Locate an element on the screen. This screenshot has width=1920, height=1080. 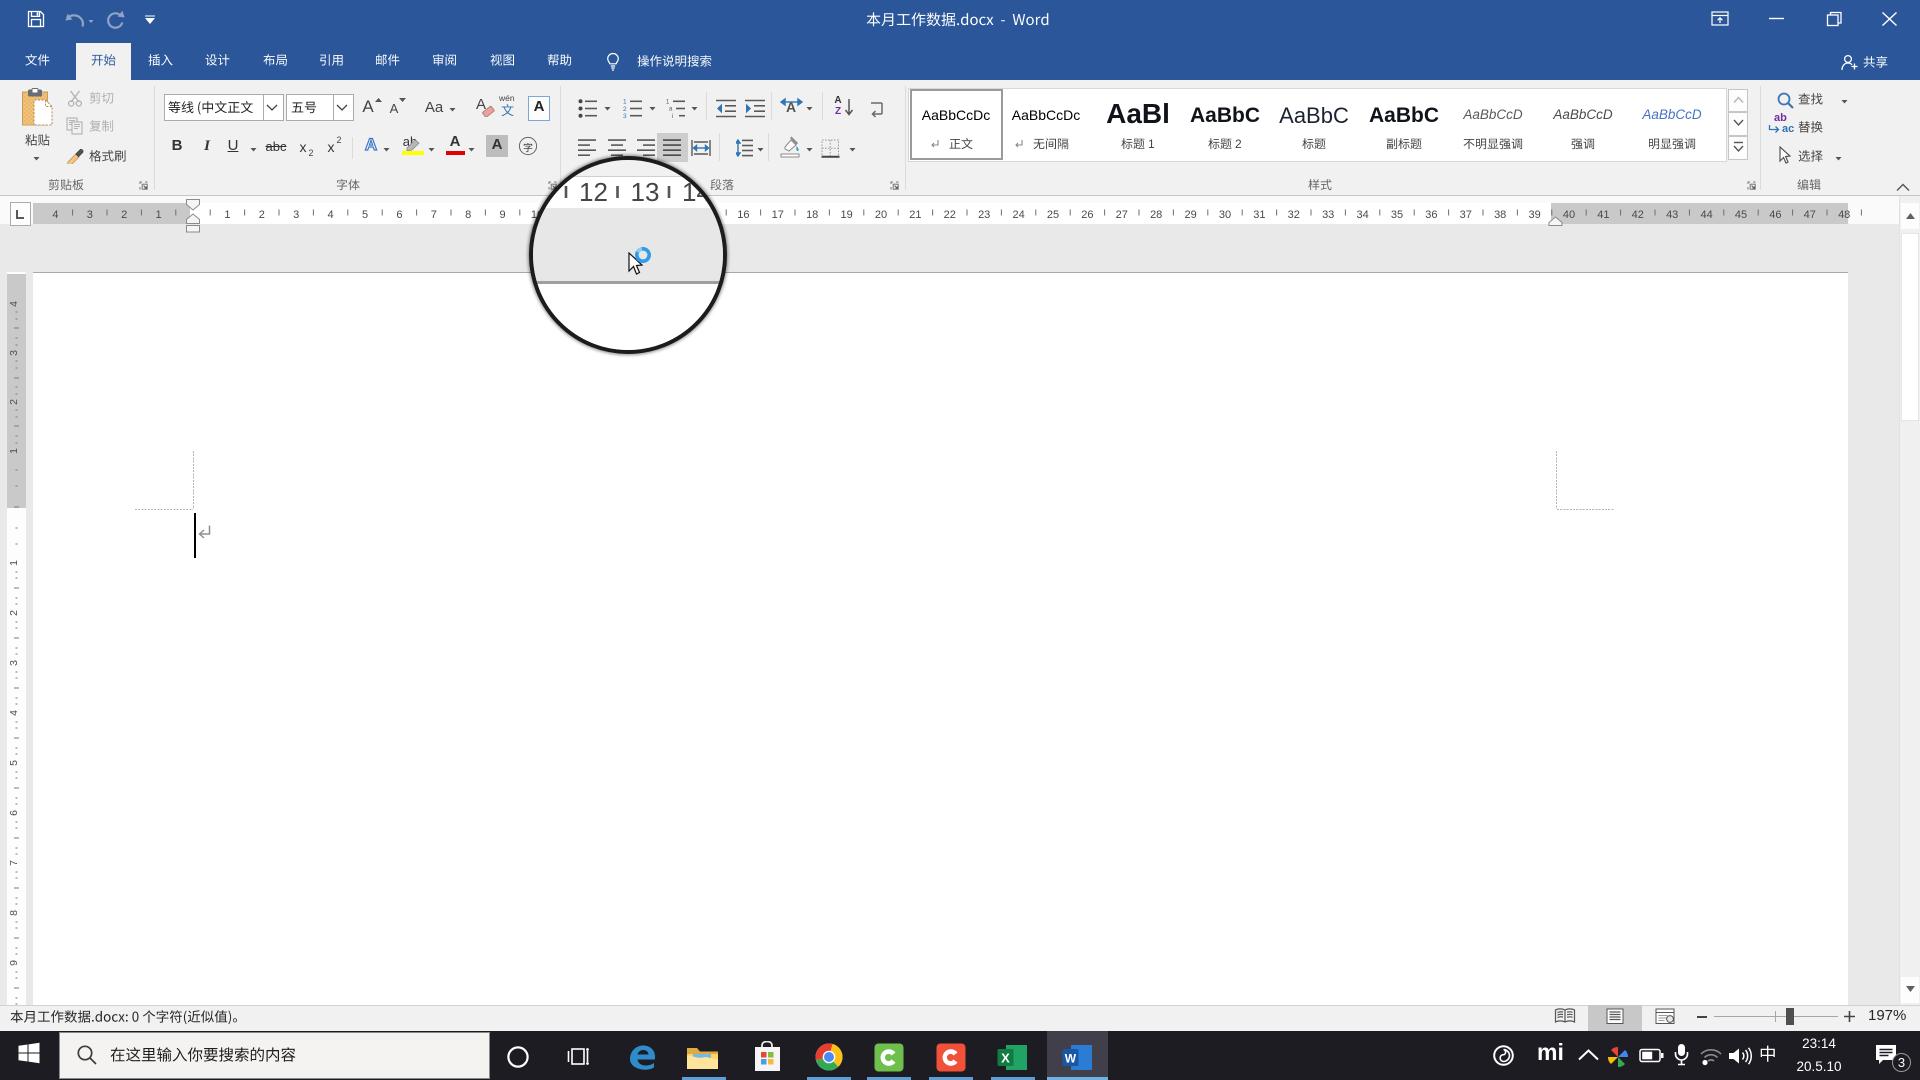
svg-text: 48 is located at coordinates (1844, 215).